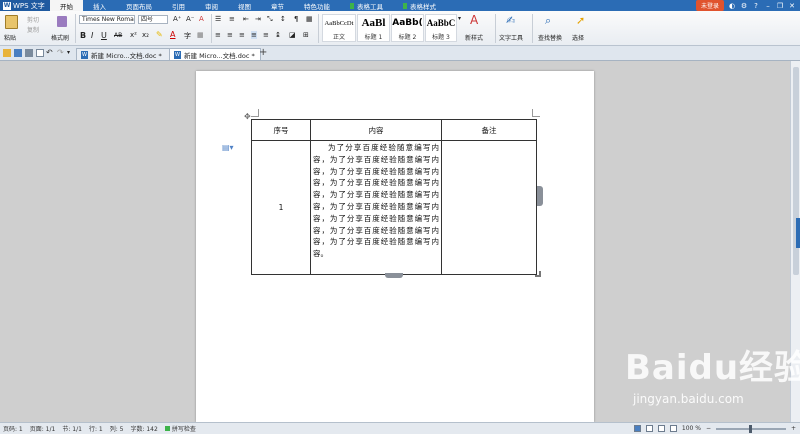  I want to click on style-normal: AaBbCcDt 正文, so click(339, 28).